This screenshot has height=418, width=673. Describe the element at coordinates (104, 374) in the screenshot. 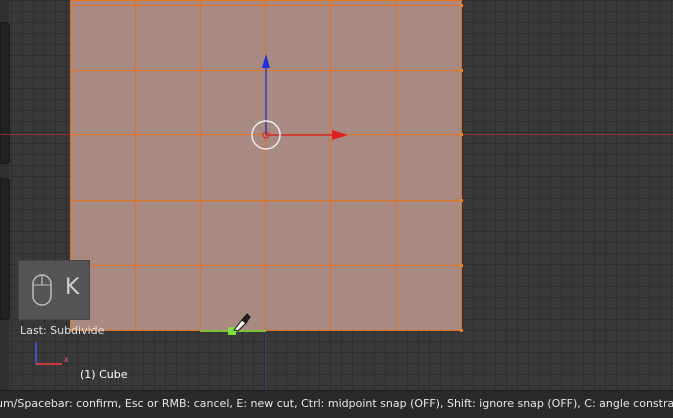

I see `active-object-label: (1) Cube` at that location.